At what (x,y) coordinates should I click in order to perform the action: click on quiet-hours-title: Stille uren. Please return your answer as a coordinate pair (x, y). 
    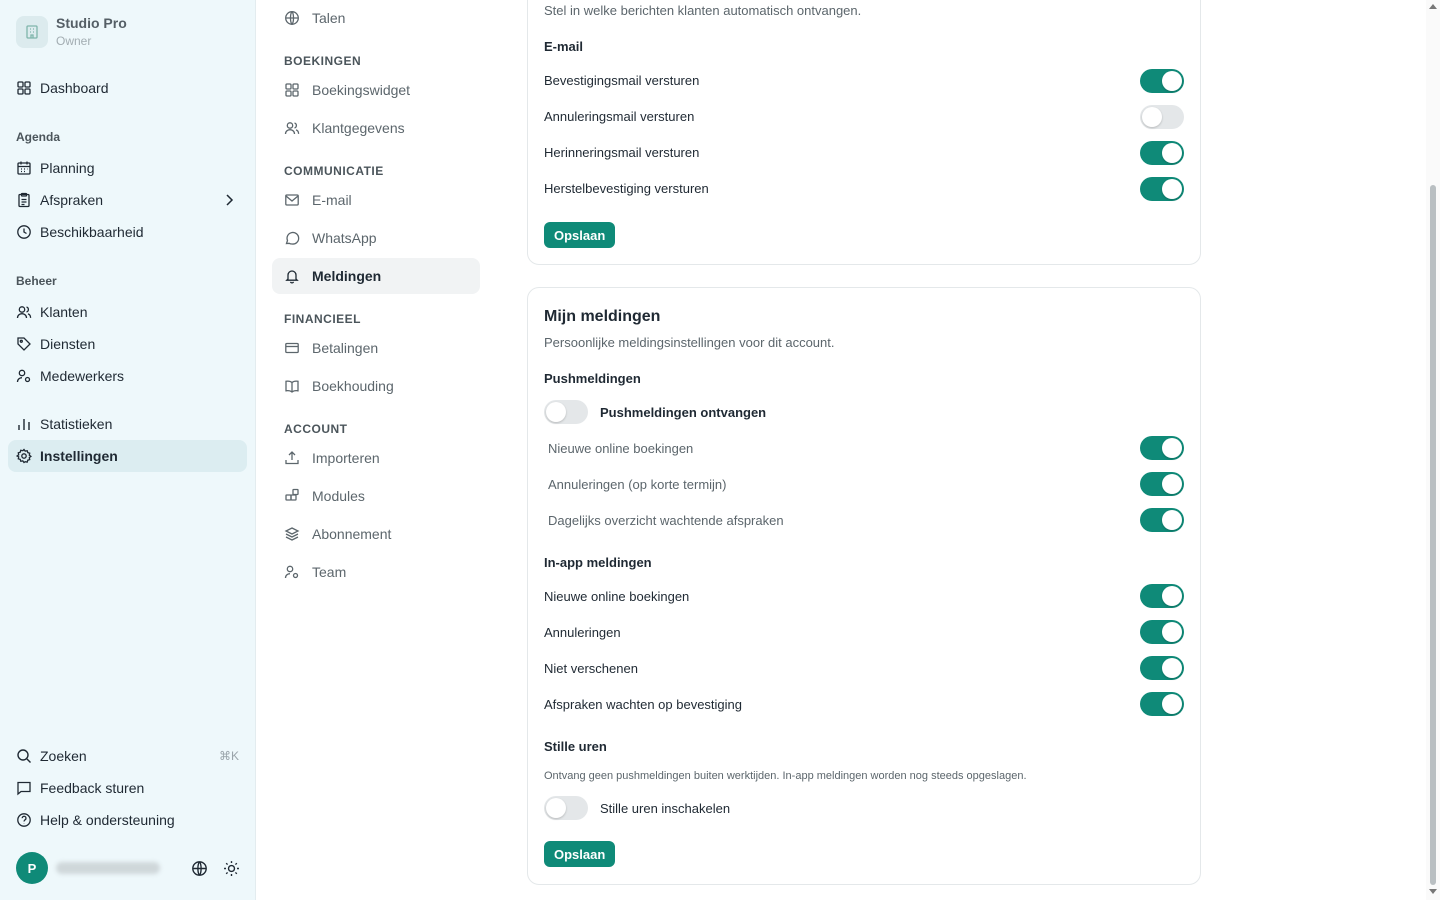
    Looking at the image, I should click on (575, 746).